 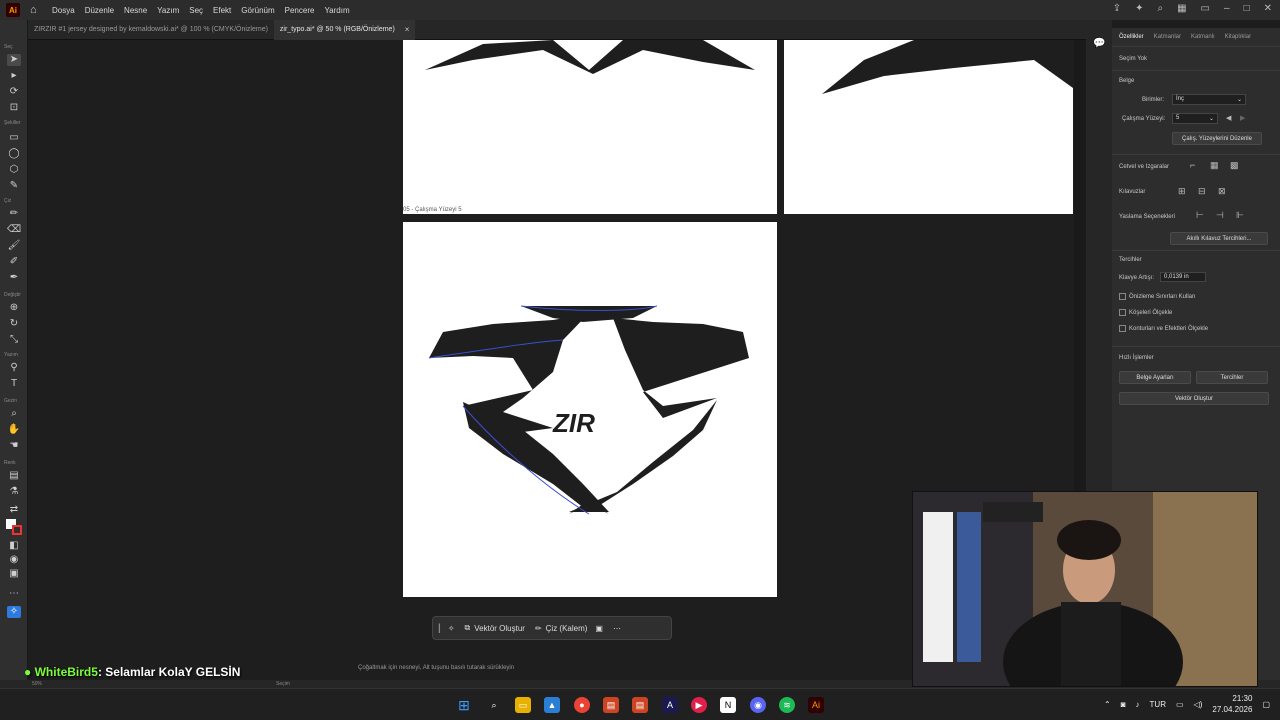 I want to click on menu-object: Nesne, so click(x=135, y=10).